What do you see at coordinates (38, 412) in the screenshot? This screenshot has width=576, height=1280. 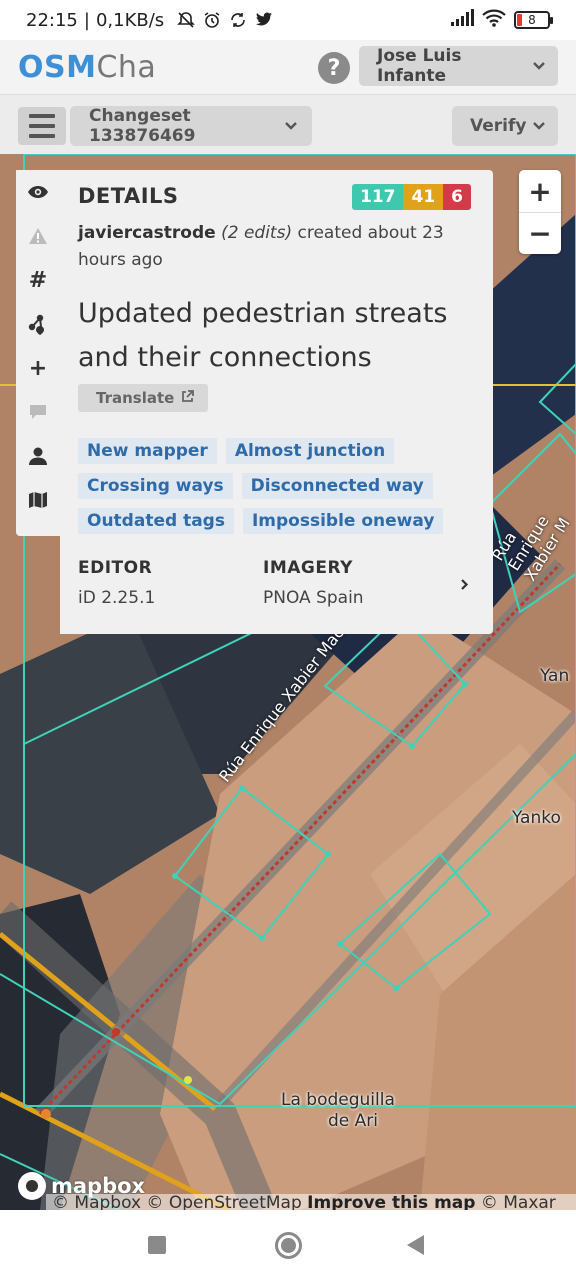 I see `comment-icon` at bounding box center [38, 412].